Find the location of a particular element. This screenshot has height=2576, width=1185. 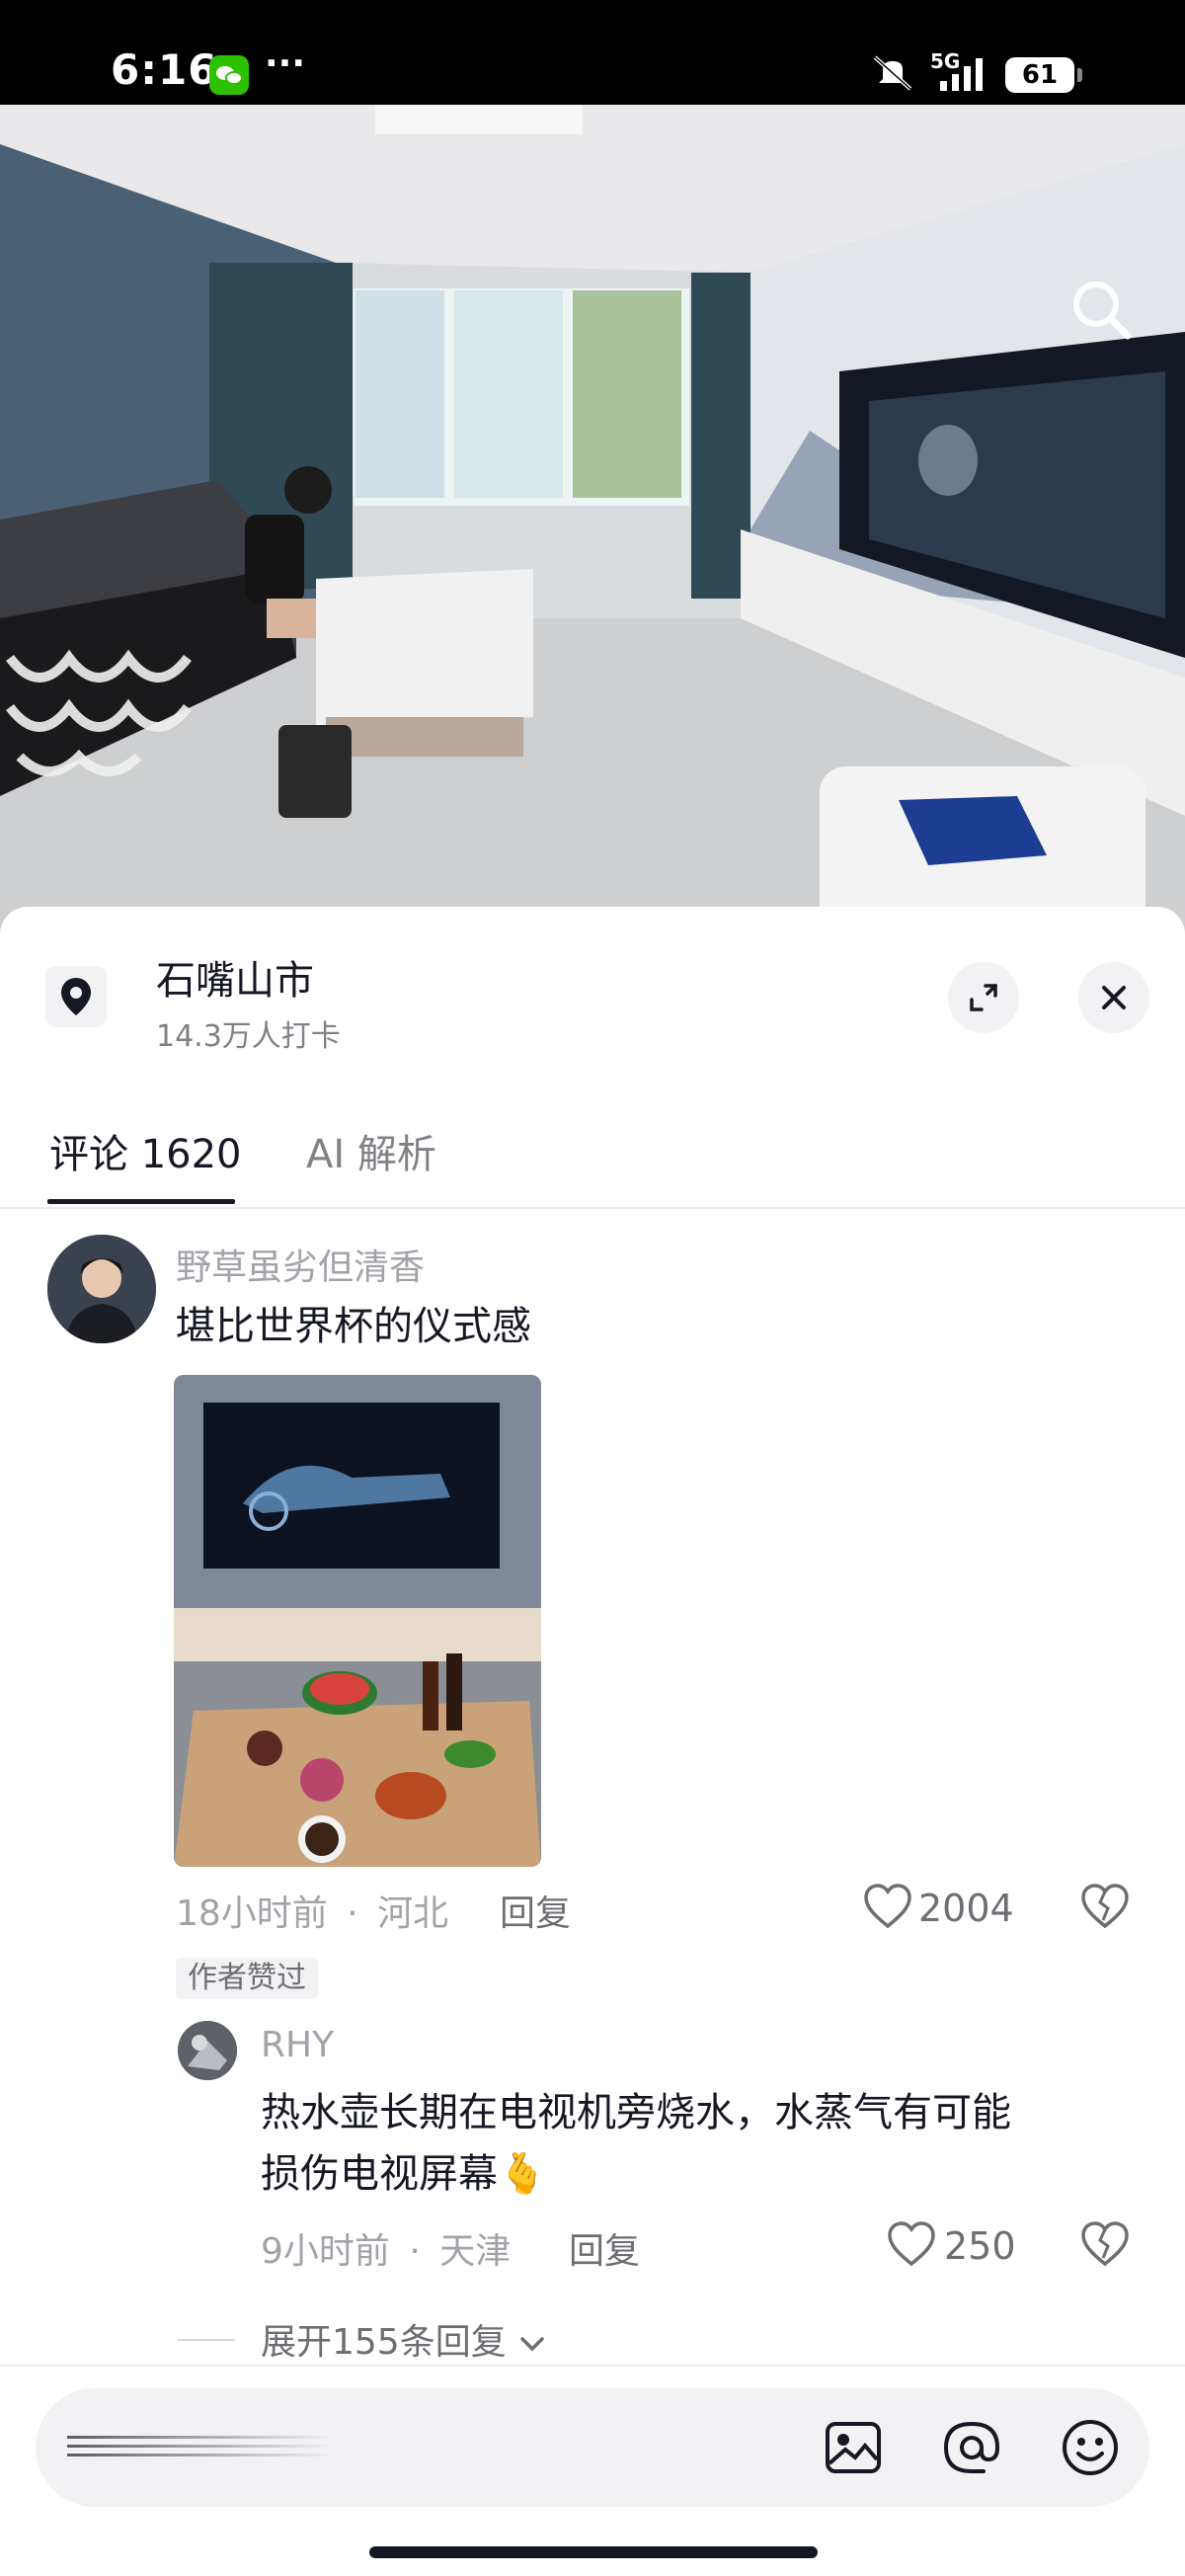

tab-ai-analysis: AI 解析 is located at coordinates (371, 1150).